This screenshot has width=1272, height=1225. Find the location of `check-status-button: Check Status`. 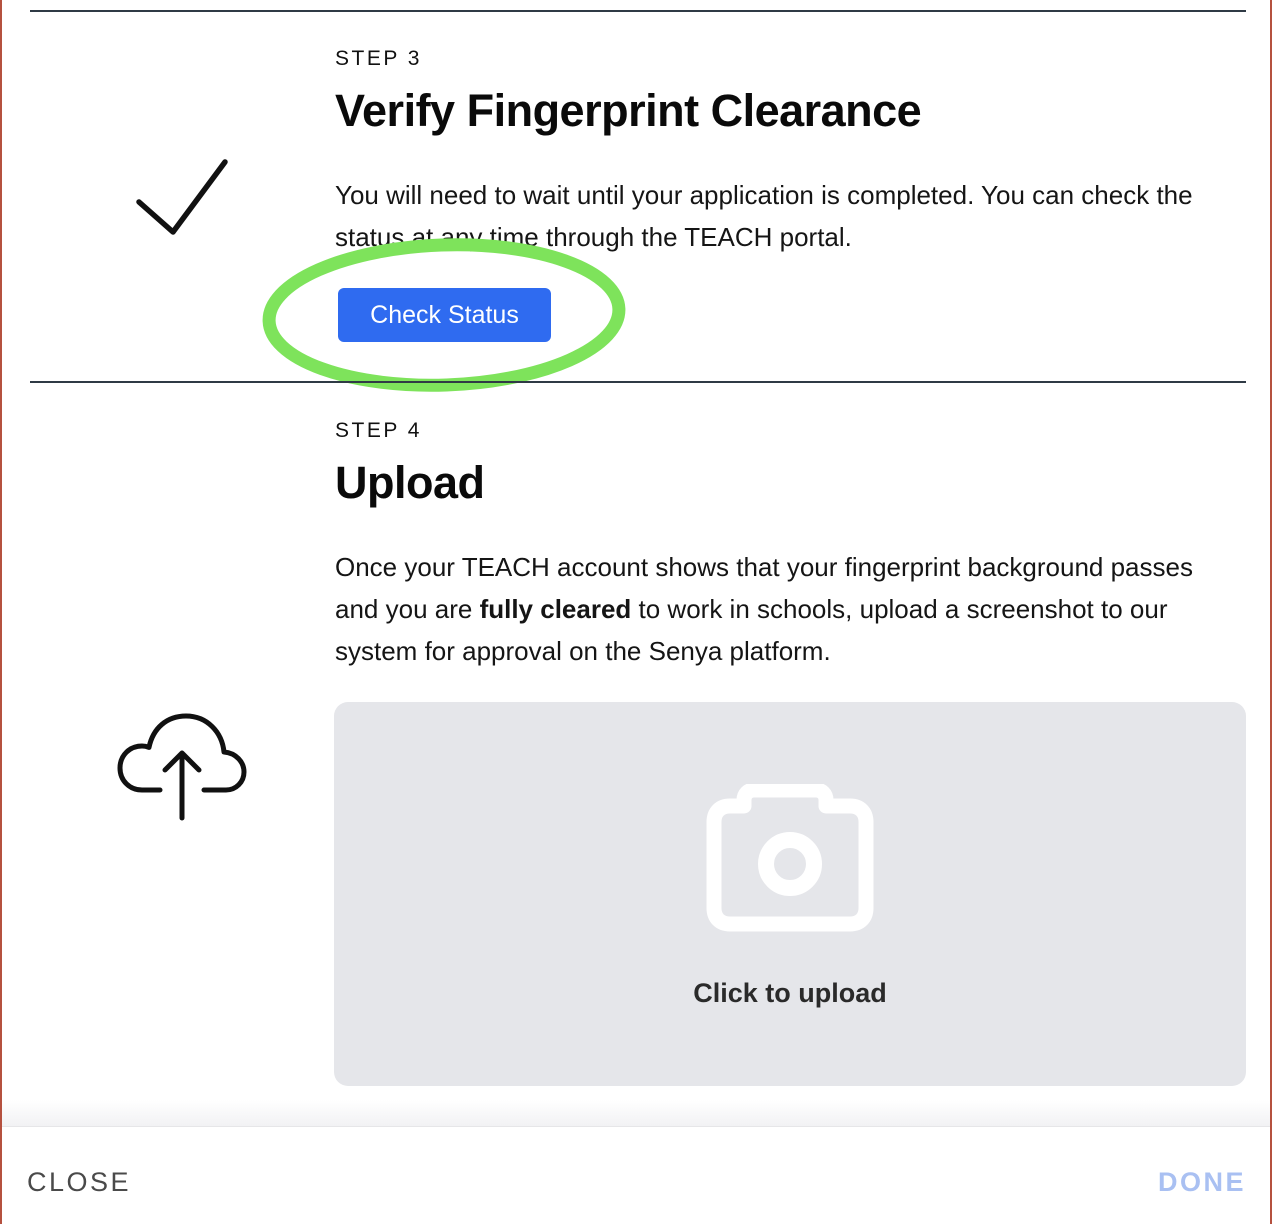

check-status-button: Check Status is located at coordinates (444, 315).